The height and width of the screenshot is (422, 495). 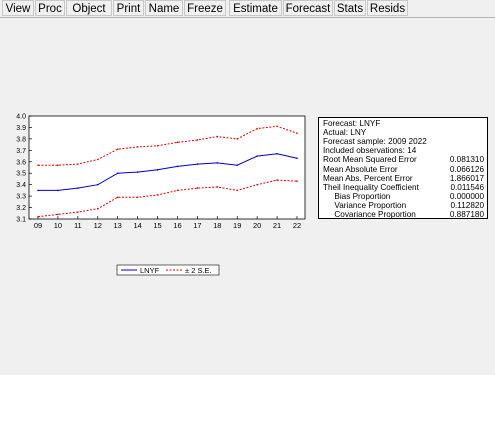 I want to click on stat-value: 0.066126, so click(x=466, y=169).